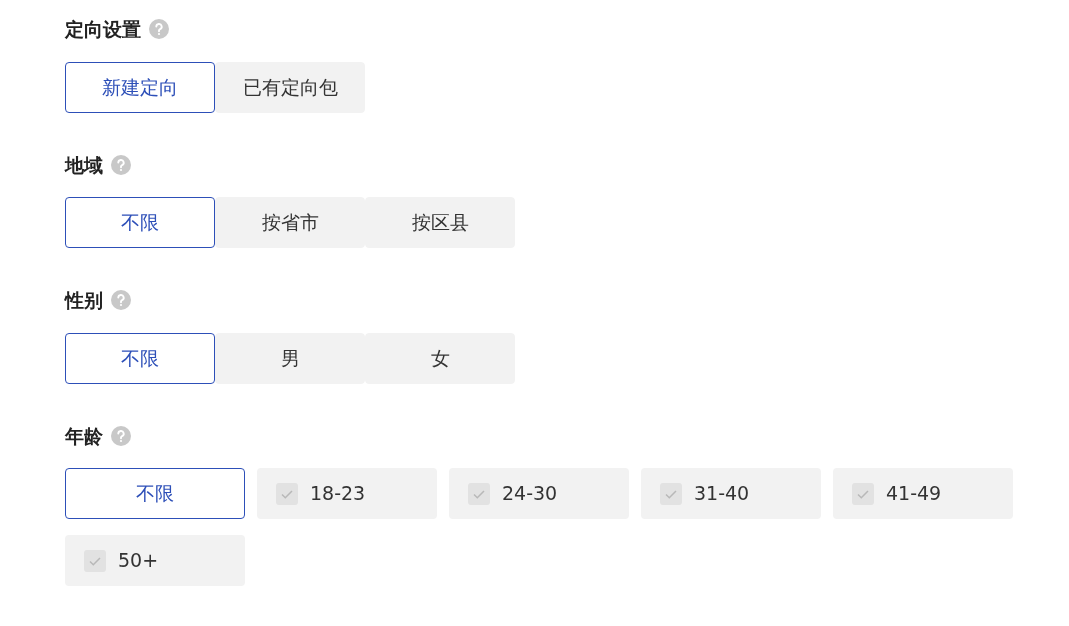  Describe the element at coordinates (290, 222) in the screenshot. I see `segment-tab: 按省市` at that location.